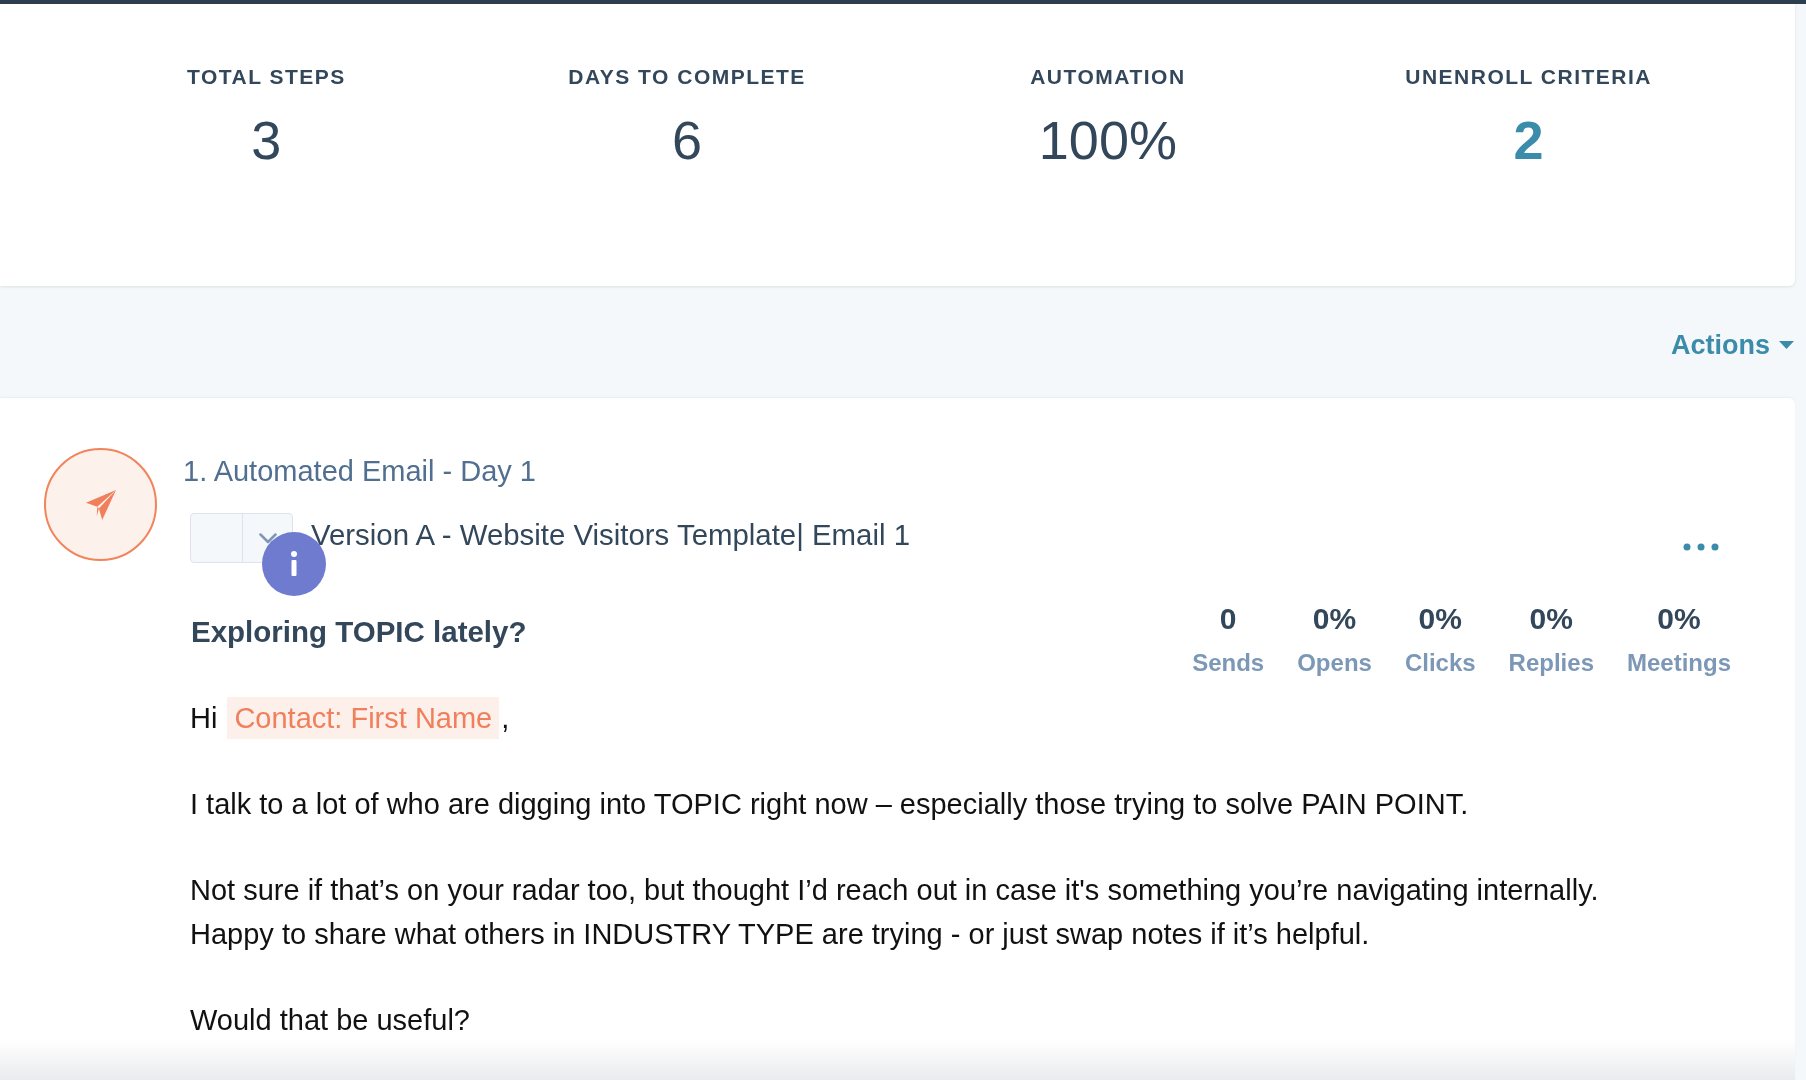  Describe the element at coordinates (266, 140) in the screenshot. I see `stat-value: 3` at that location.